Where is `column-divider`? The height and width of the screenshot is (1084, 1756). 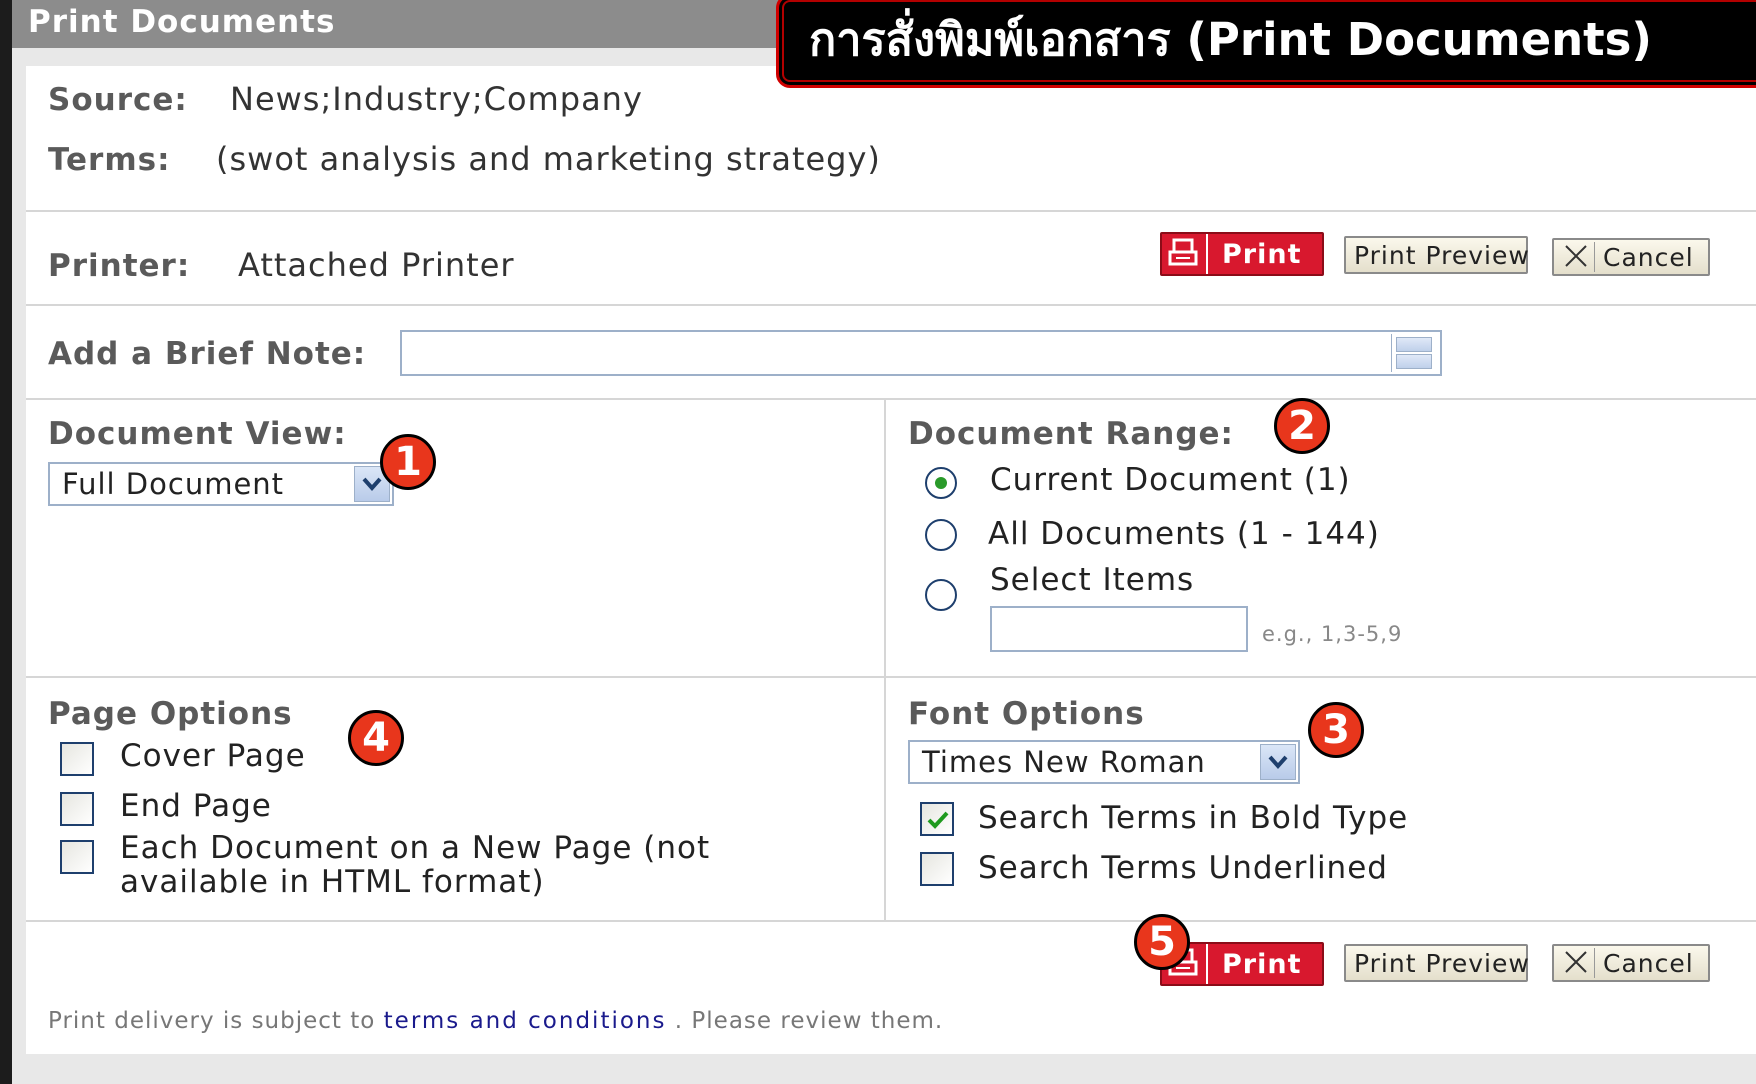 column-divider is located at coordinates (885, 660).